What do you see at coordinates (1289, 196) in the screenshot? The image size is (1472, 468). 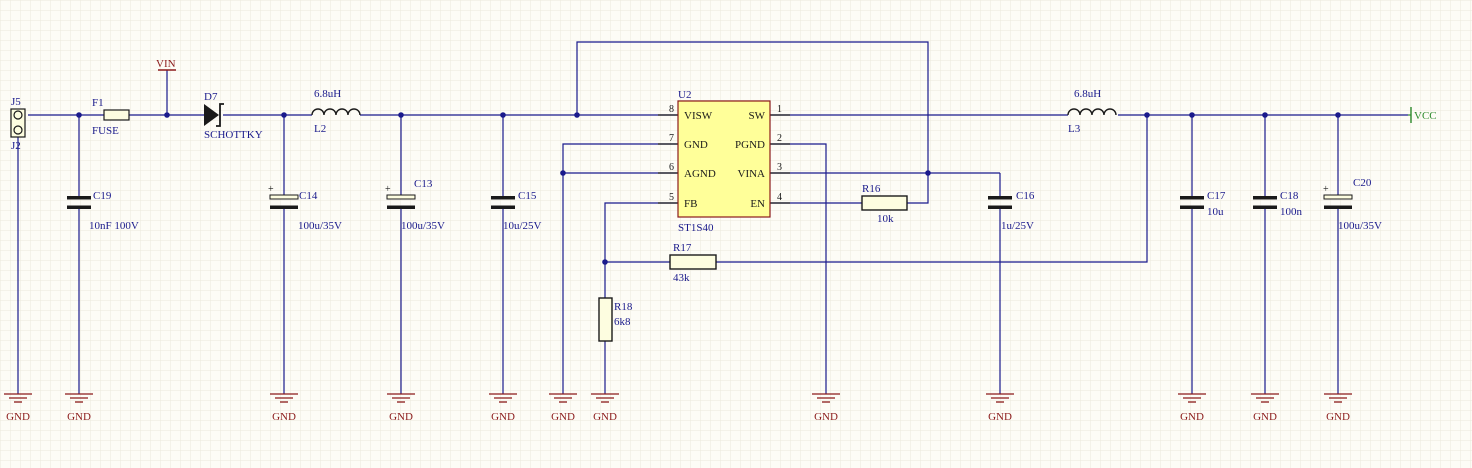 I see `cap-ref: C18` at bounding box center [1289, 196].